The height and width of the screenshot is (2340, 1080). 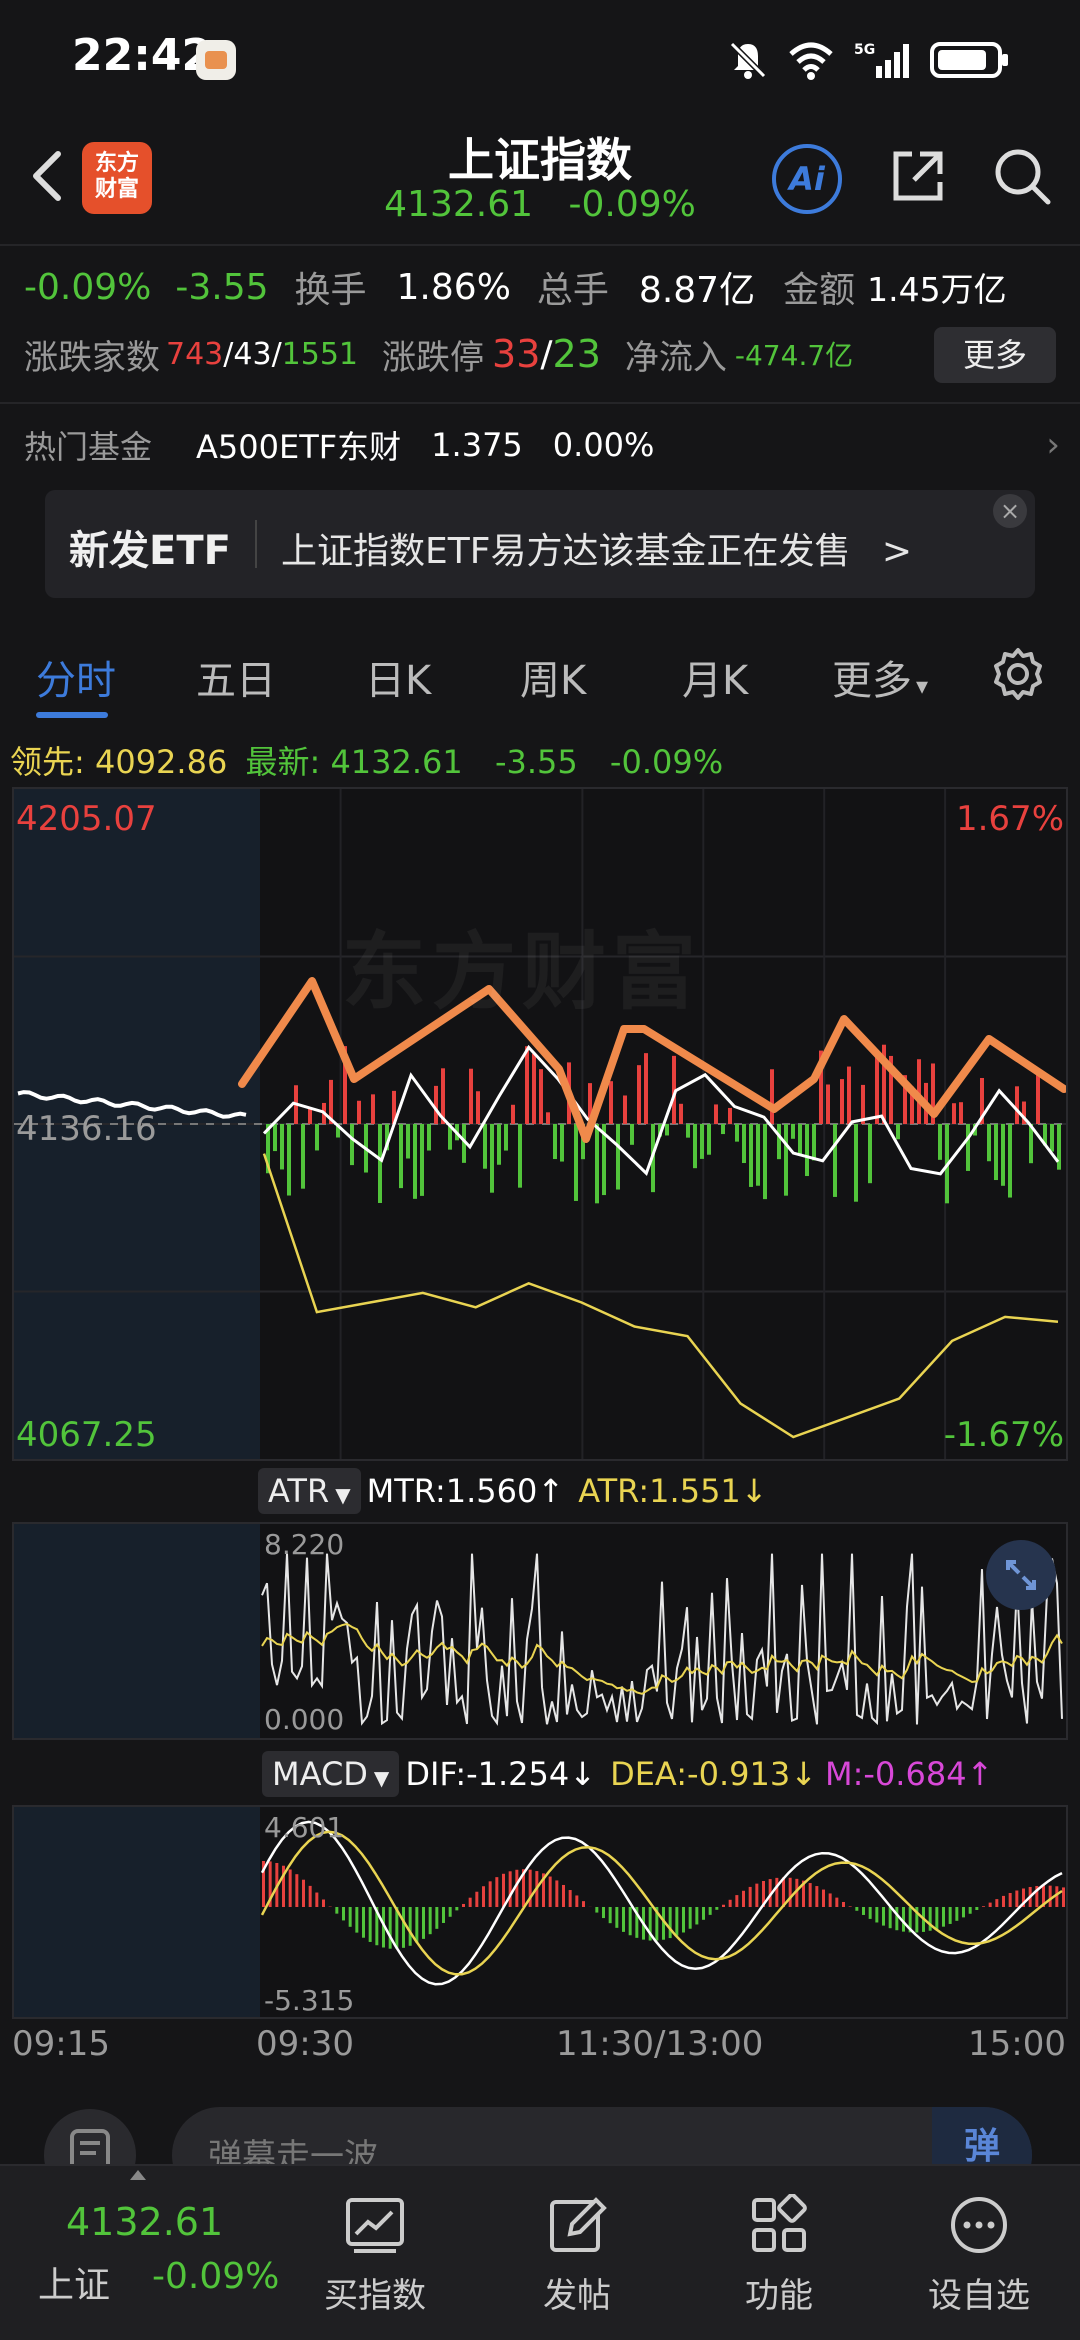 What do you see at coordinates (88, 447) in the screenshot?
I see `hot-fund-label: 热门基金` at bounding box center [88, 447].